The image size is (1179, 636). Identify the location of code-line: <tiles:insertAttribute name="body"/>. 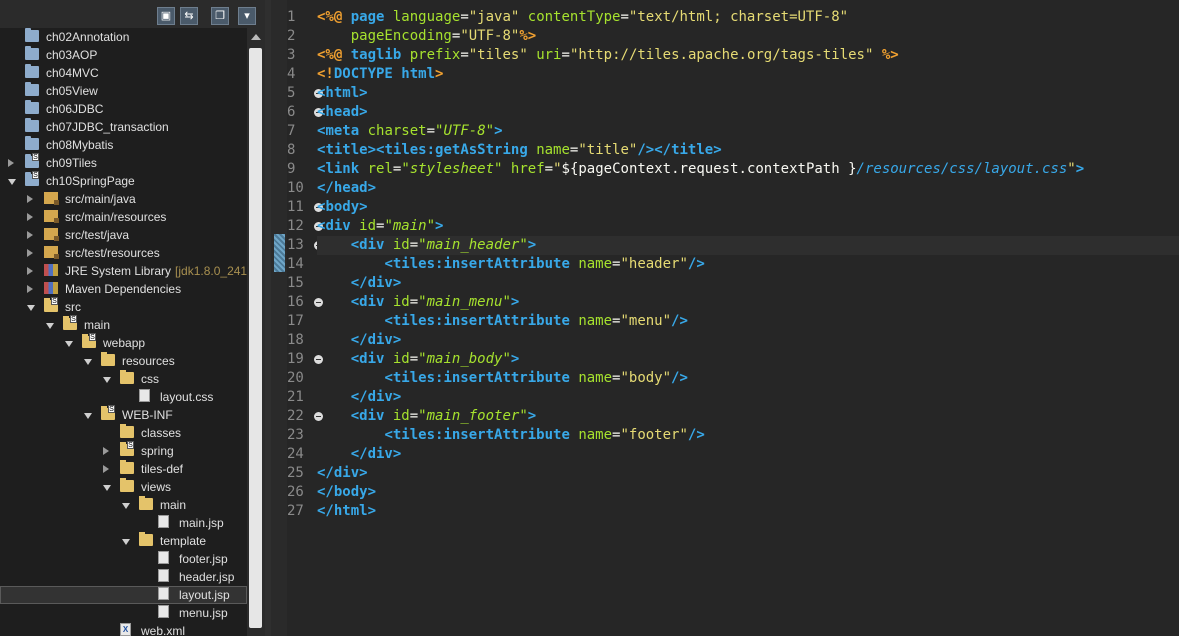
(502, 378).